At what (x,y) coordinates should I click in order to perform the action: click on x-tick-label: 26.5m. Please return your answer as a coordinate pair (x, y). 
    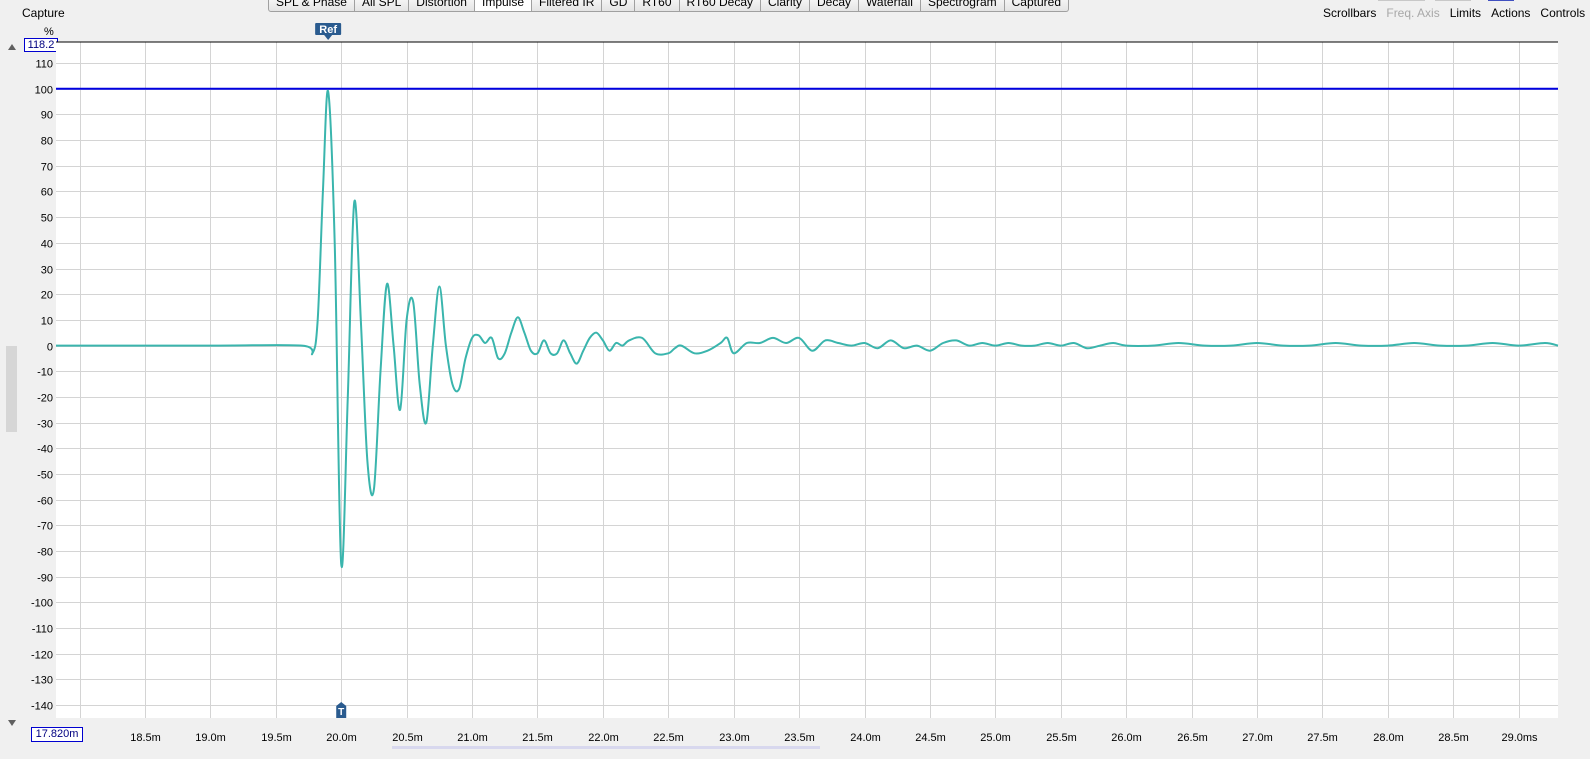
    Looking at the image, I should click on (1192, 738).